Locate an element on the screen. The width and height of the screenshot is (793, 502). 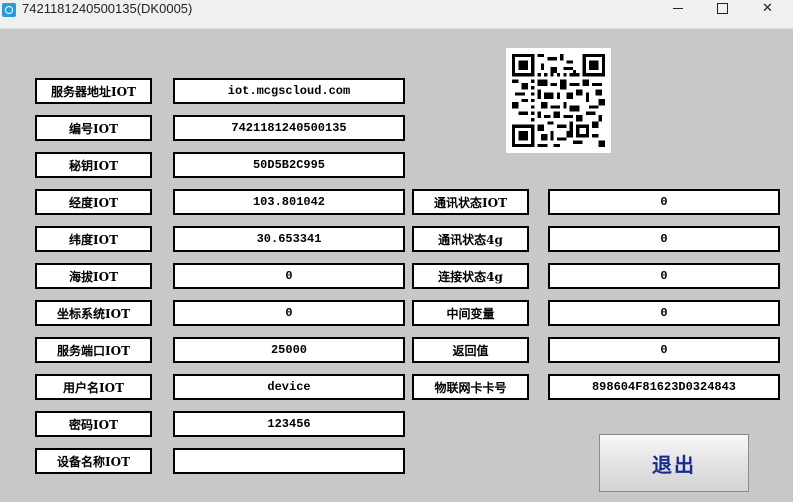
minimize-button is located at coordinates (677, 8).